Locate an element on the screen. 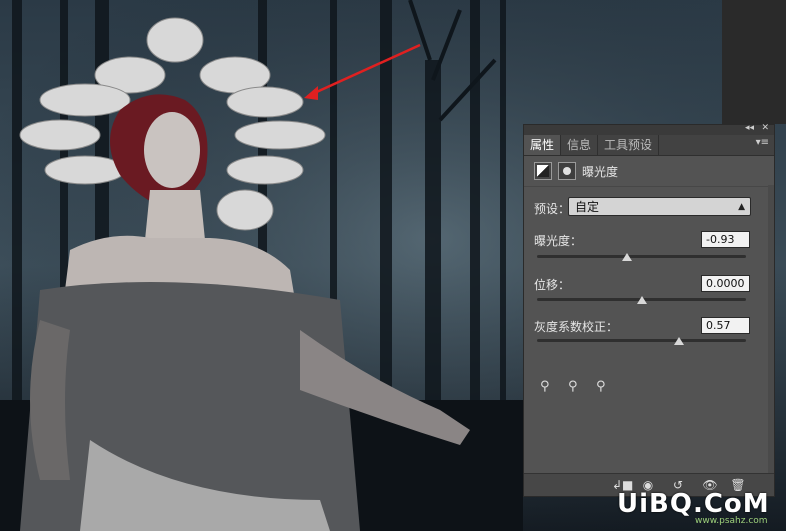  gray-eyedropper-icon: ⚲ is located at coordinates (575, 387).